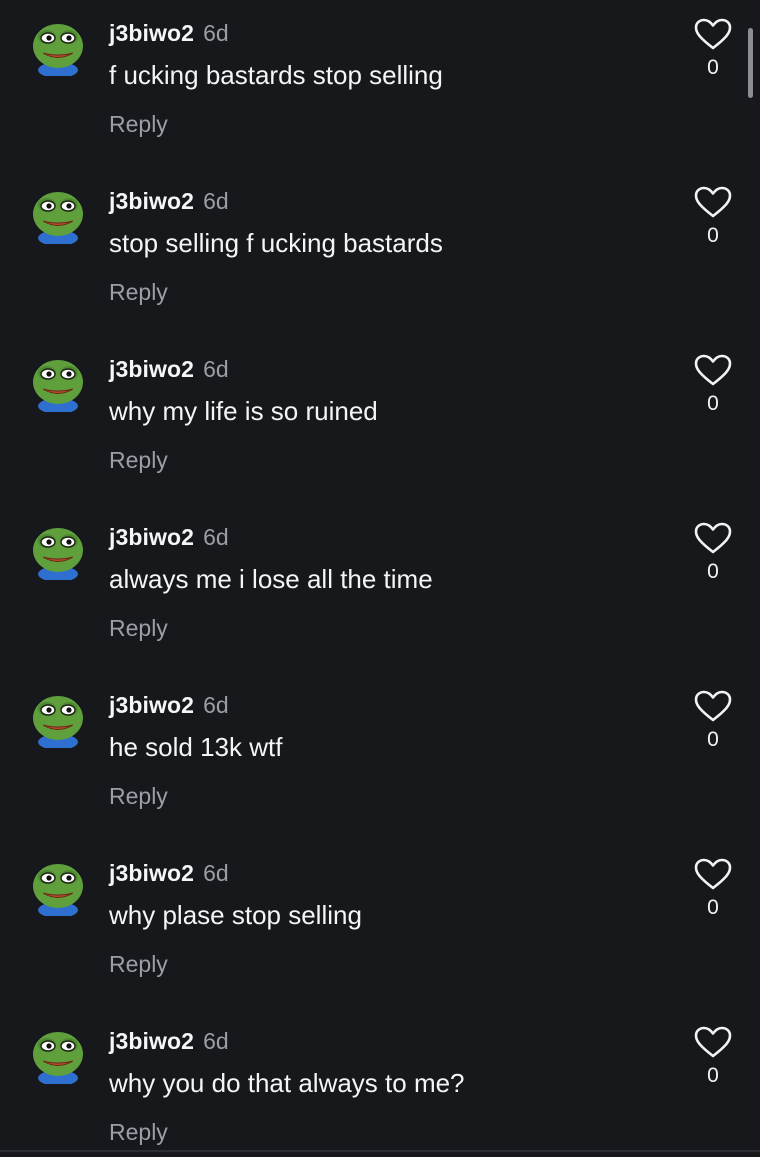 This screenshot has height=1157, width=760. I want to click on comment-text: why you do that always to me?, so click(287, 1083).